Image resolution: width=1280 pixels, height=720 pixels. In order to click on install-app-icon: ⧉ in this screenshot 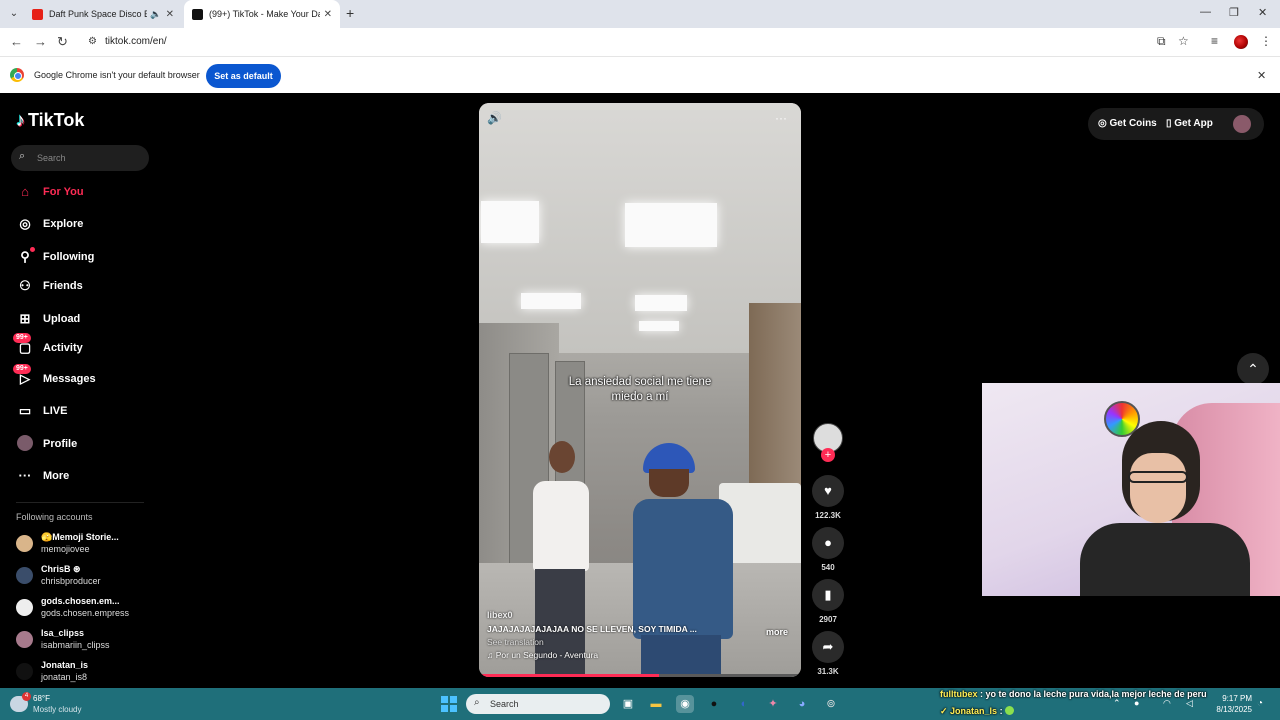, I will do `click(1161, 41)`.